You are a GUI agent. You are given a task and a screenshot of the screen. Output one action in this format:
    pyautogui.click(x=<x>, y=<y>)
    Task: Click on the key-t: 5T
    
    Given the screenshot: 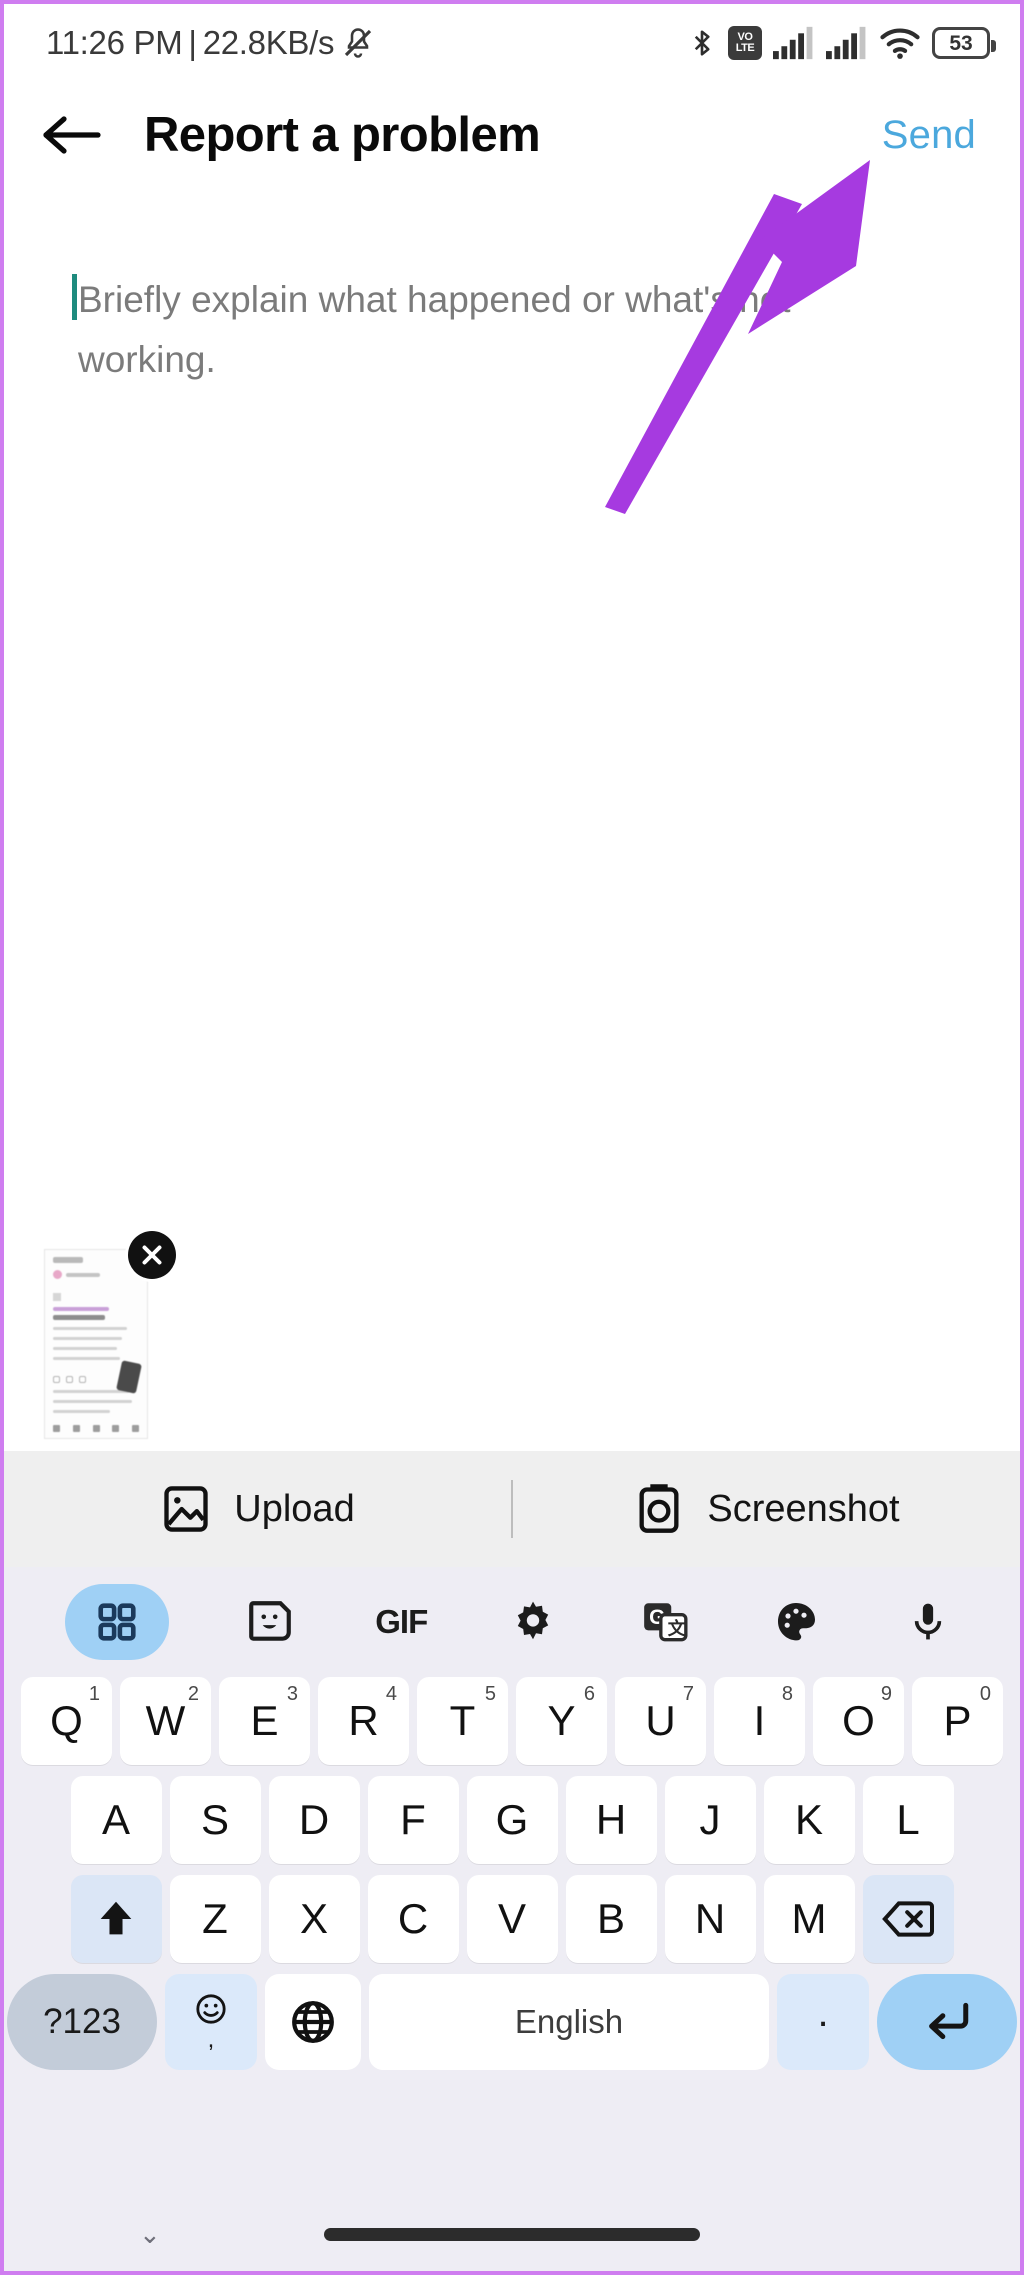 What is the action you would take?
    pyautogui.click(x=462, y=1721)
    